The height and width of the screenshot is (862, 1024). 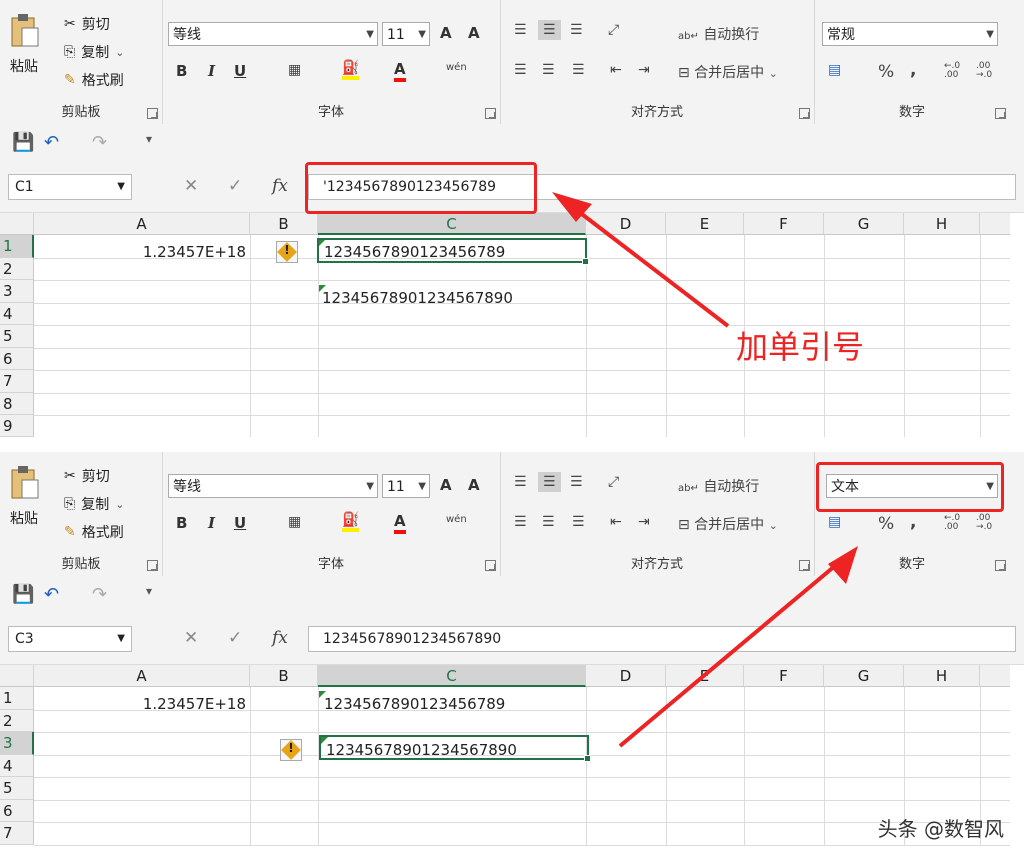 I want to click on fill-color-icon: ⛽, so click(x=351, y=522).